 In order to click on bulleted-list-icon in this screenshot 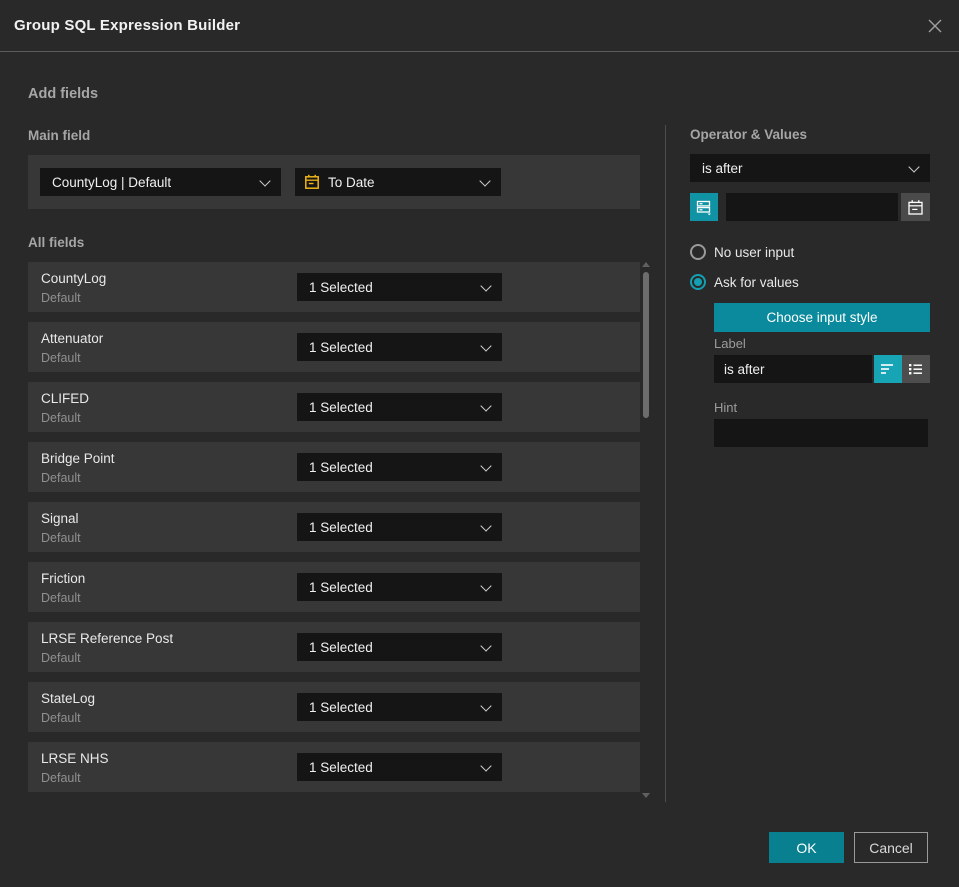, I will do `click(916, 369)`.